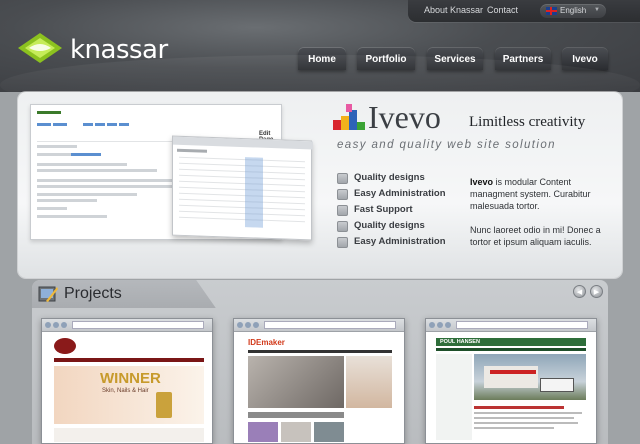 The height and width of the screenshot is (444, 640). I want to click on hero-tagline: Limitless creativity, so click(527, 122).